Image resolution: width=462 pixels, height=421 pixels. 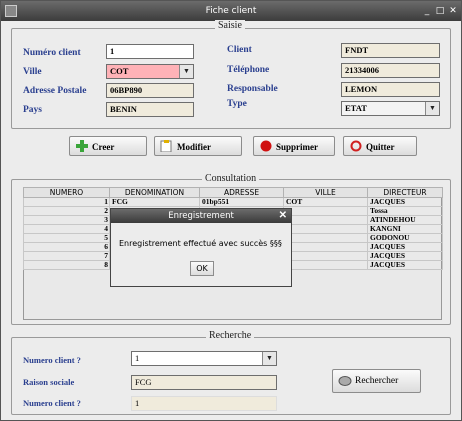 What do you see at coordinates (297, 147) in the screenshot?
I see `supprimer-label: Supprimer` at bounding box center [297, 147].